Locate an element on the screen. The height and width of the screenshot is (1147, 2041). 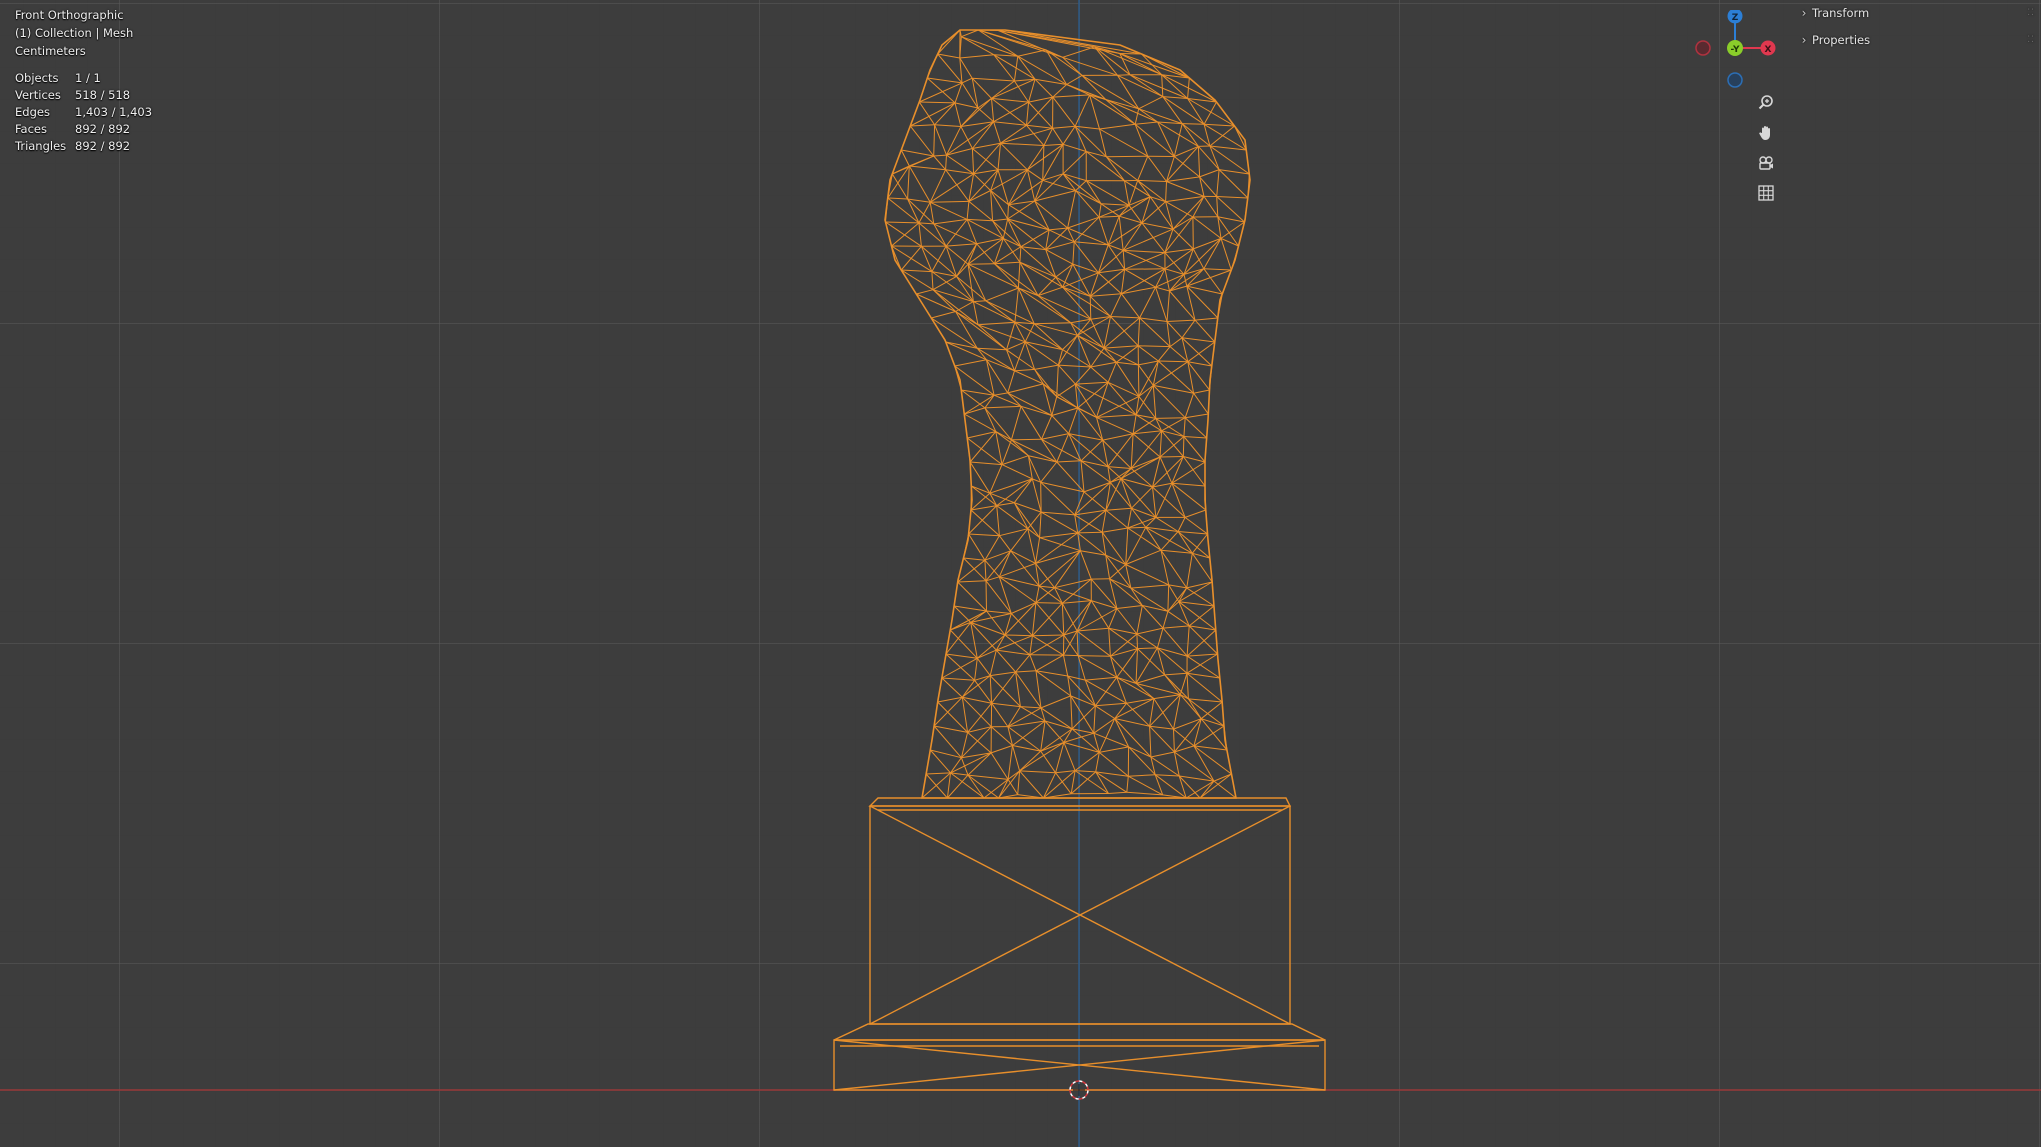
pan-button is located at coordinates (1766, 133).